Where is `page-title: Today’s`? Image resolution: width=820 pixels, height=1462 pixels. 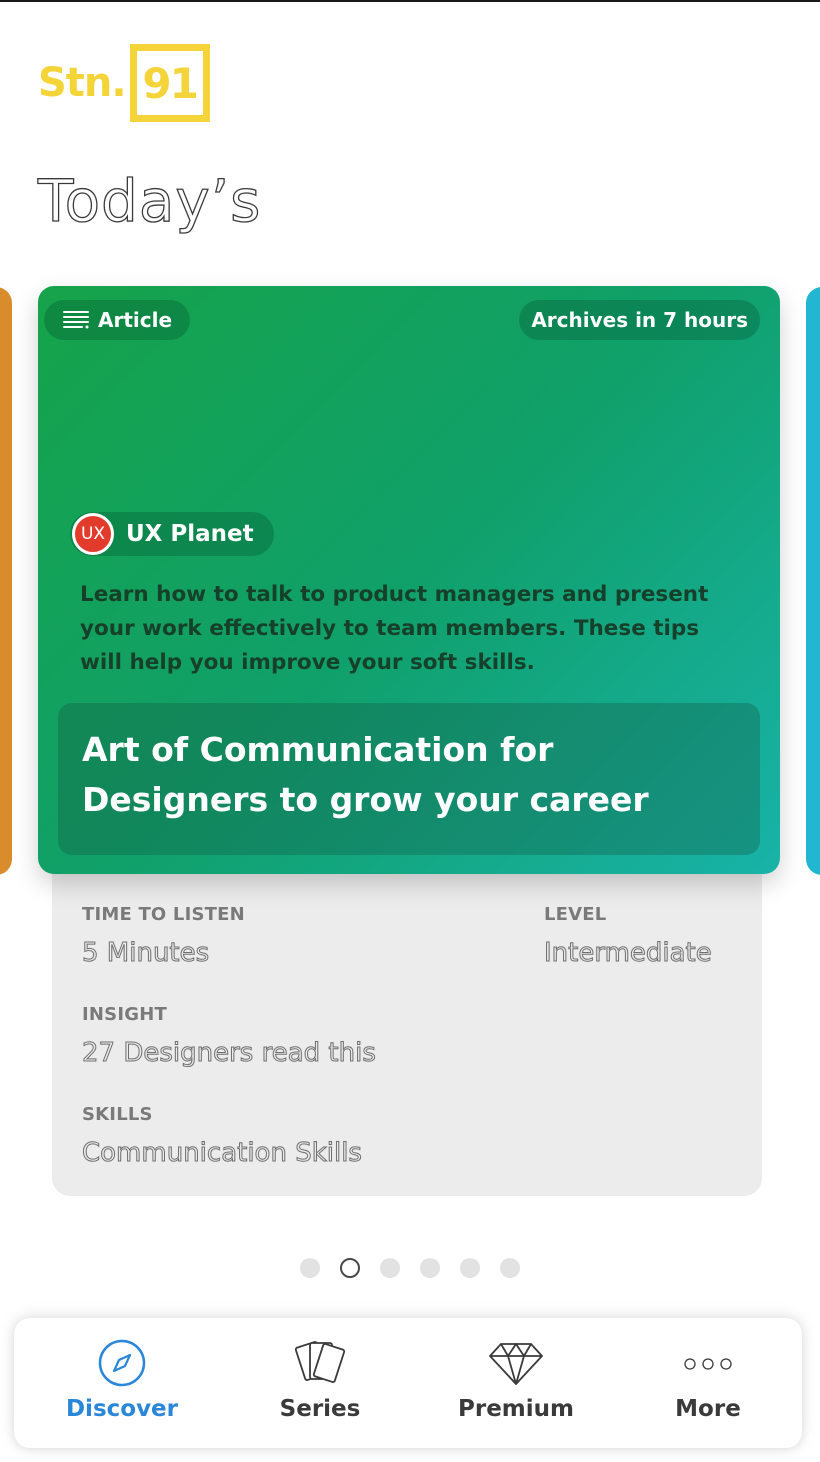 page-title: Today’s is located at coordinates (149, 200).